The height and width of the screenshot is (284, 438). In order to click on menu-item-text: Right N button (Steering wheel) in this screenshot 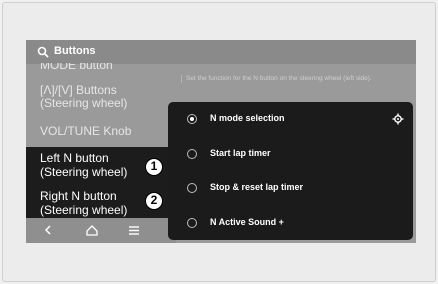, I will do `click(83, 203)`.